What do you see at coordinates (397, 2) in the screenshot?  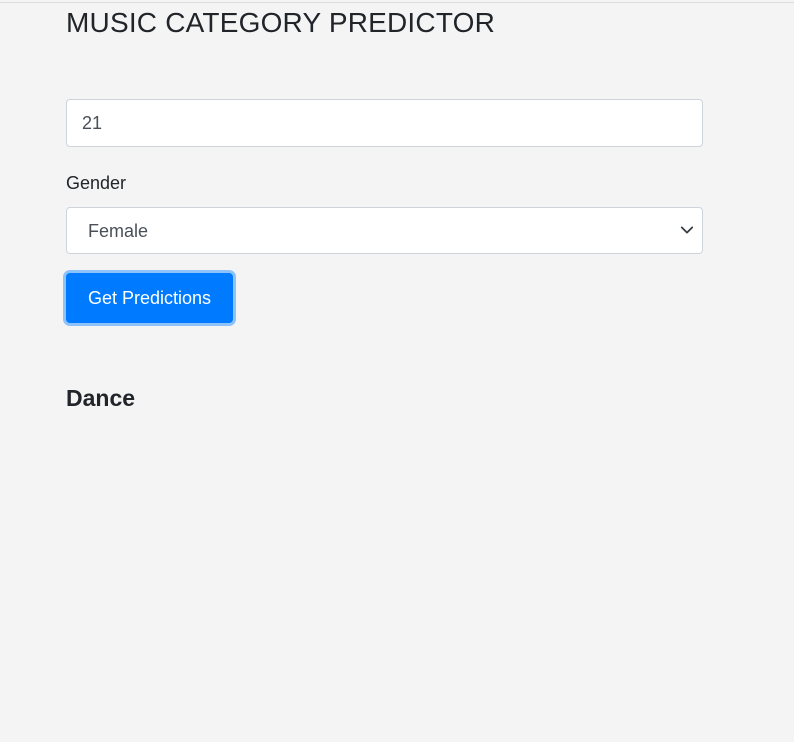 I see `top-divider` at bounding box center [397, 2].